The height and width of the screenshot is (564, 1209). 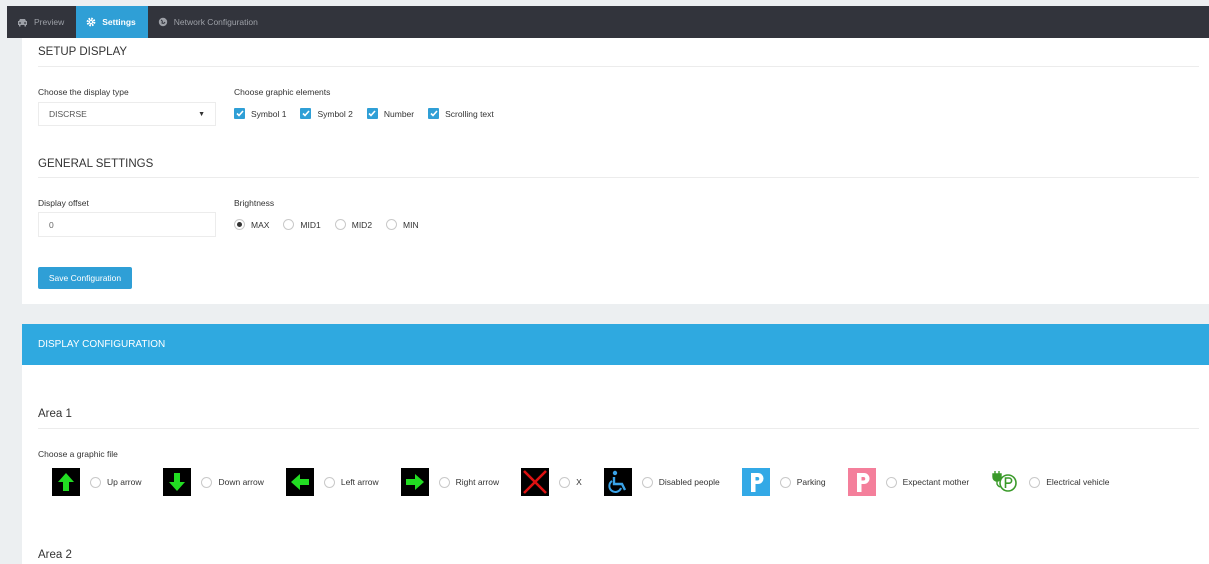 I want to click on tab-preview: Preview, so click(x=41, y=22).